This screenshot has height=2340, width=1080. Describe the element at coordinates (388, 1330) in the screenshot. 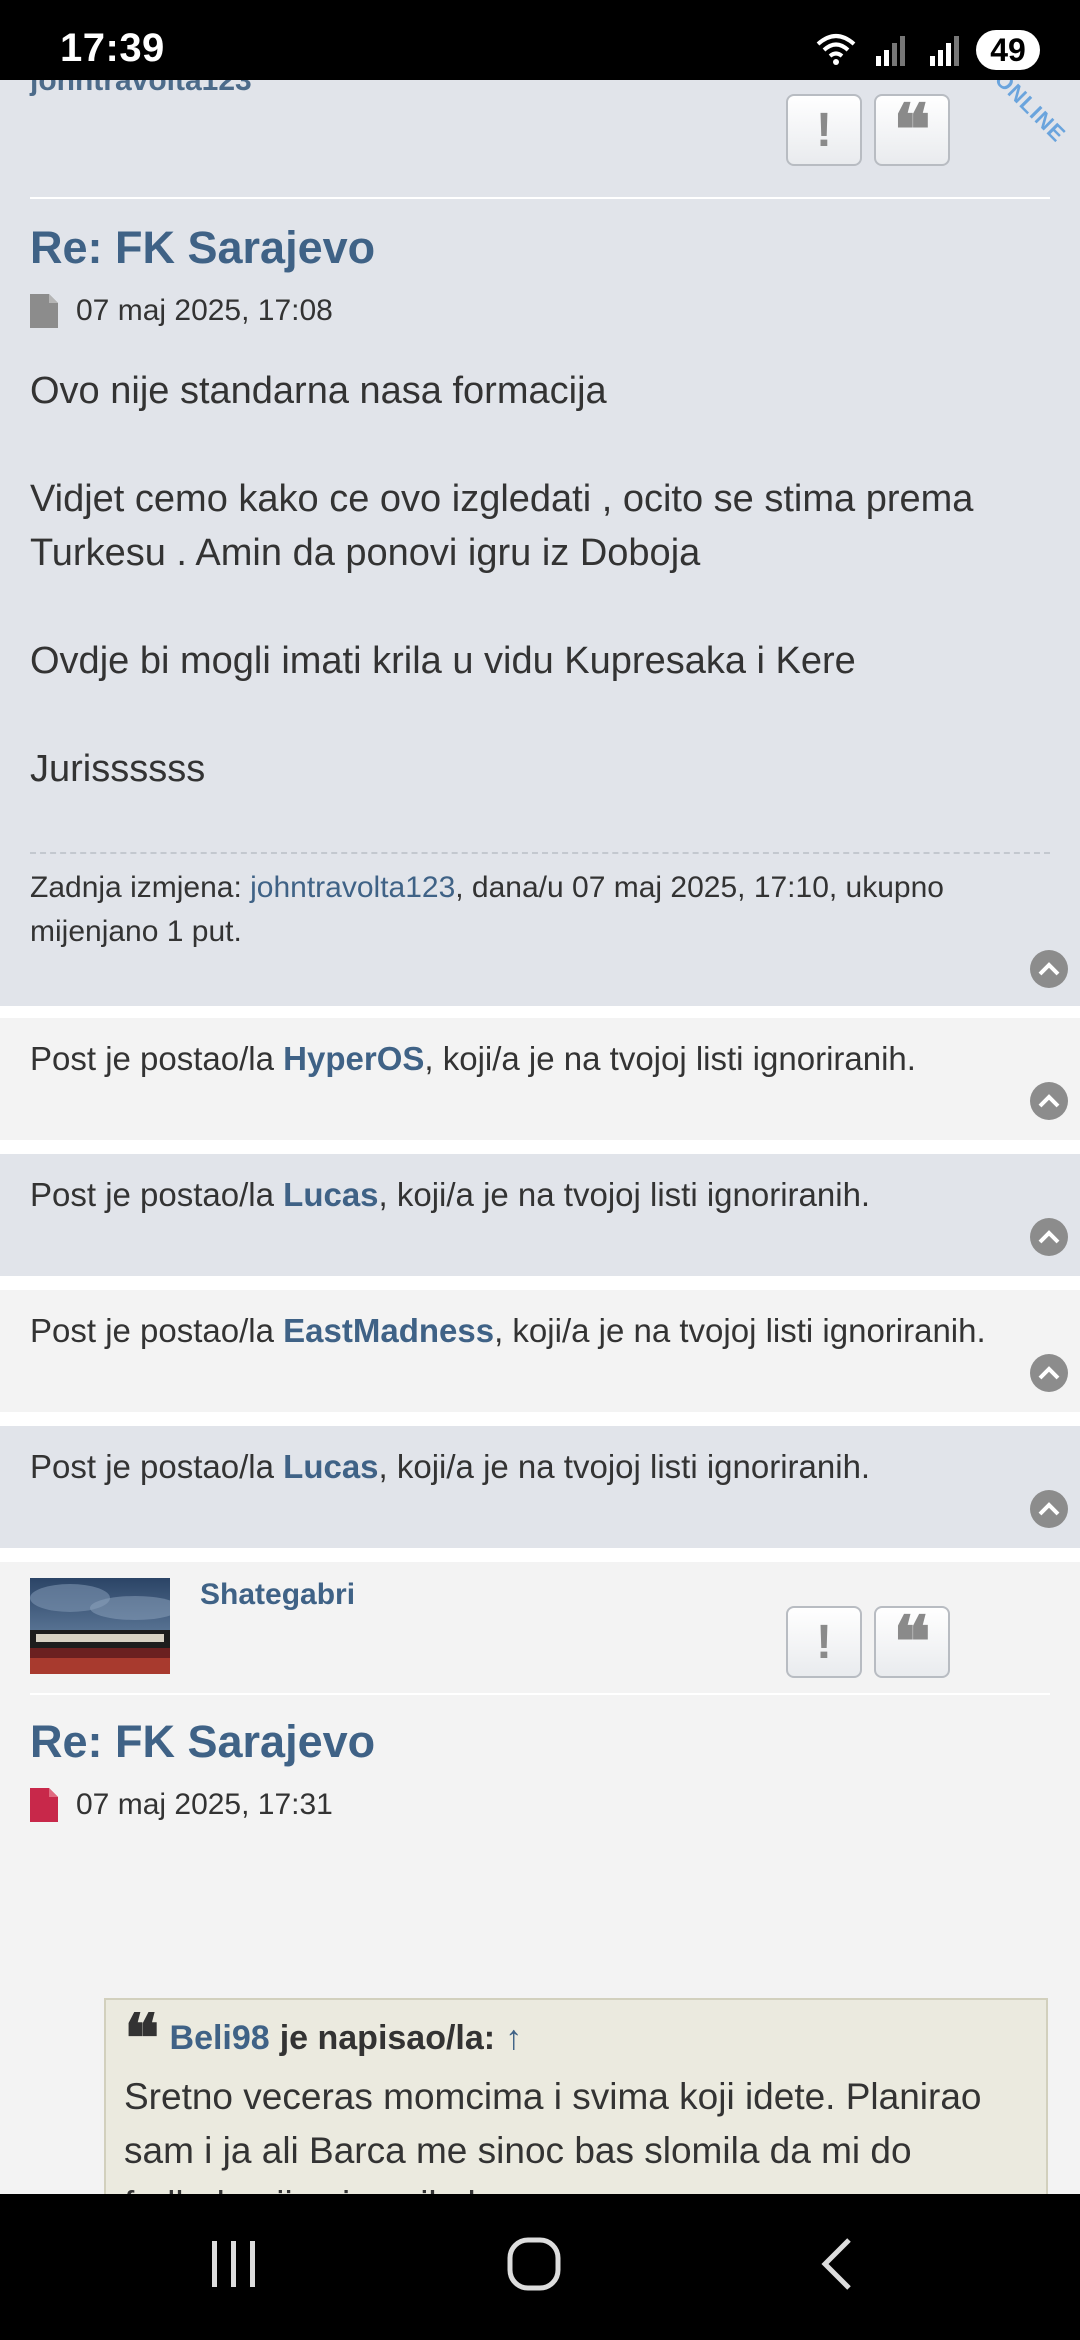

I see `ignored-user-link: EastMadness` at that location.